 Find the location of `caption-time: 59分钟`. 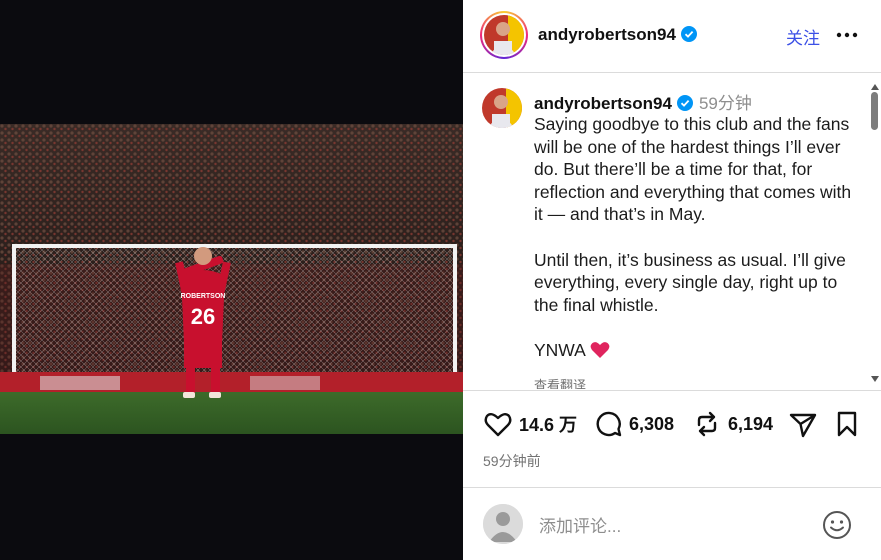

caption-time: 59分钟 is located at coordinates (725, 103).